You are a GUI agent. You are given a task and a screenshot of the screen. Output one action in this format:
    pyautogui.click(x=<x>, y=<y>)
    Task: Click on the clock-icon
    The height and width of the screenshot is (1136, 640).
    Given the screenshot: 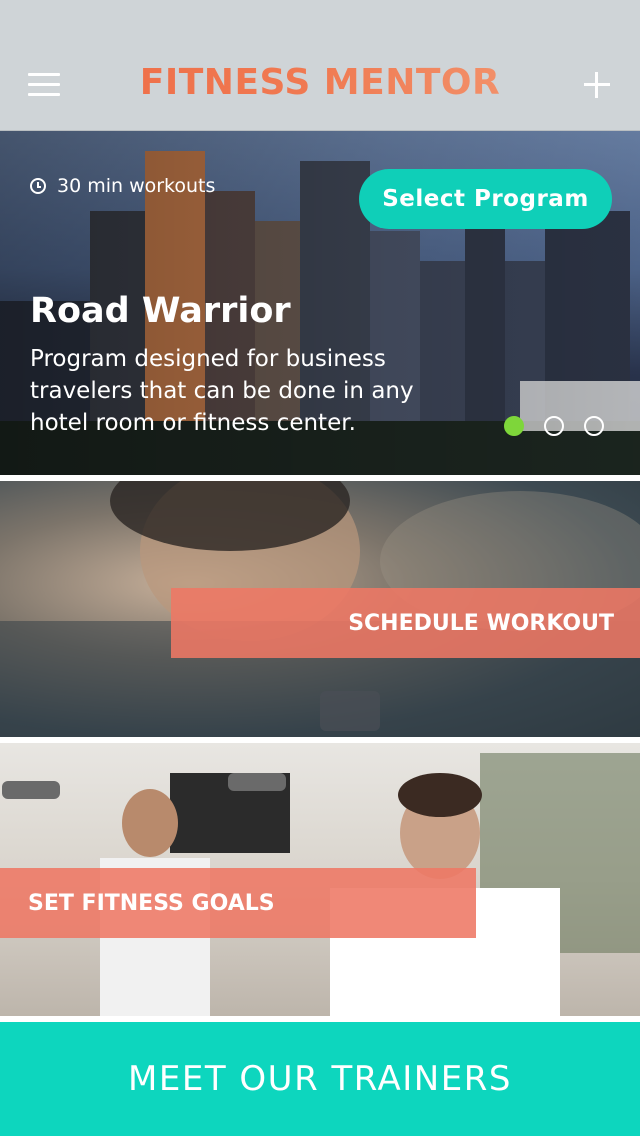 What is the action you would take?
    pyautogui.click(x=38, y=186)
    